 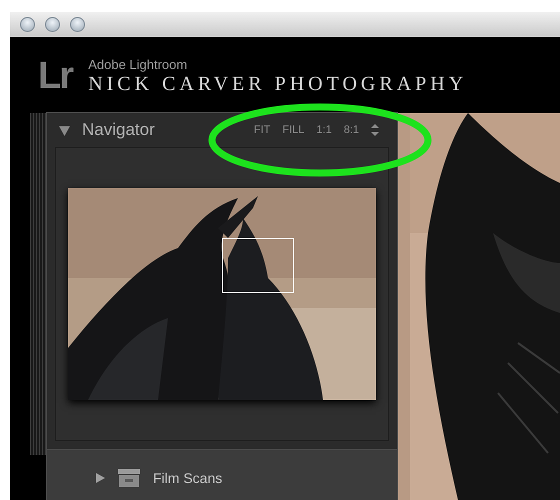 I want to click on zoom-option: FILL, so click(x=293, y=130).